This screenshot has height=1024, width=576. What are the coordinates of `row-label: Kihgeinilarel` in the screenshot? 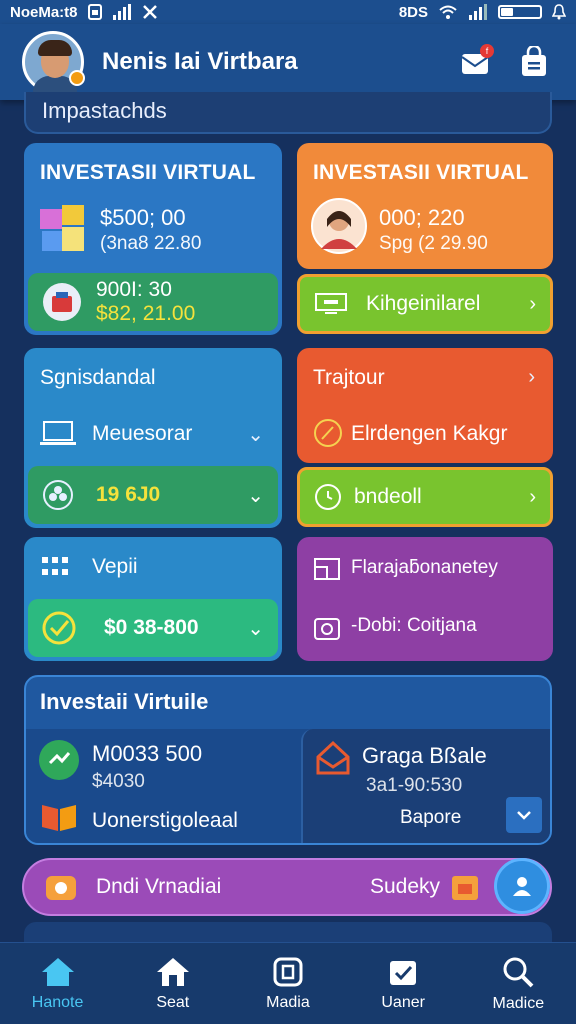 It's located at (423, 303).